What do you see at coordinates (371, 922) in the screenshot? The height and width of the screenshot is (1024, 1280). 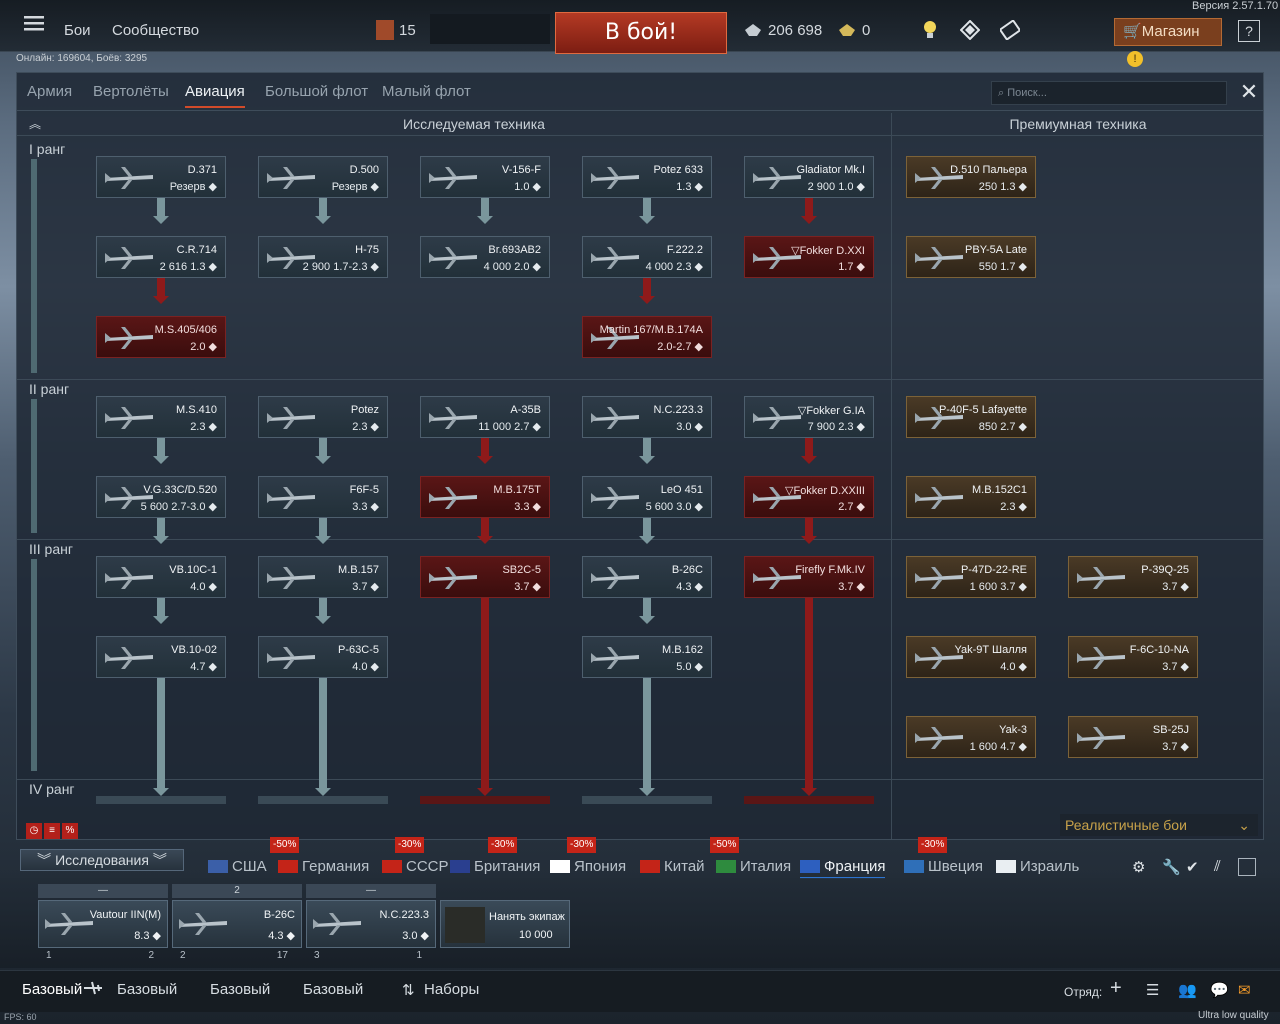 I see `crew-slot: — N.C.223.3 3.0 ◆ 3 1` at bounding box center [371, 922].